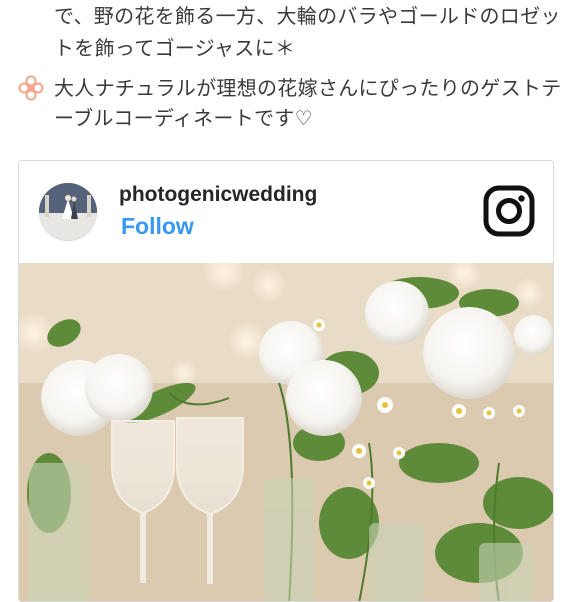 The width and height of the screenshot is (580, 602). What do you see at coordinates (31, 88) in the screenshot?
I see `flower-icon` at bounding box center [31, 88].